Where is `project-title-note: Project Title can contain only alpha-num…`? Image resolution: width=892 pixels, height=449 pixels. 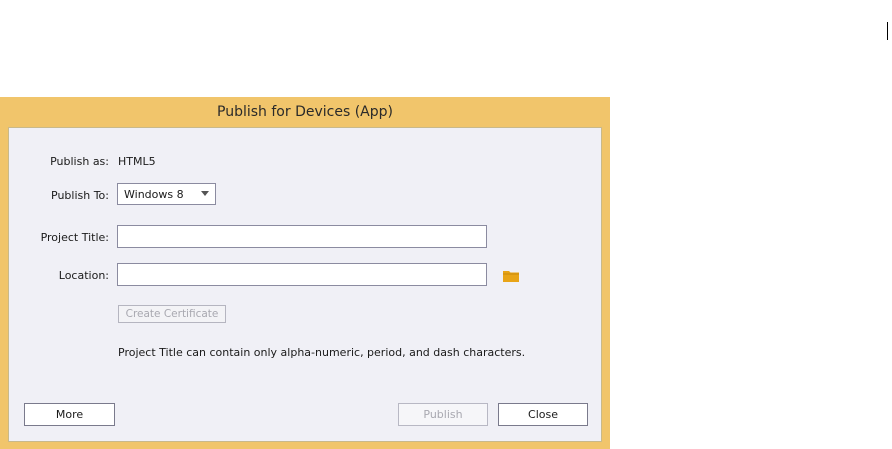 project-title-note: Project Title can contain only alpha-num… is located at coordinates (322, 352).